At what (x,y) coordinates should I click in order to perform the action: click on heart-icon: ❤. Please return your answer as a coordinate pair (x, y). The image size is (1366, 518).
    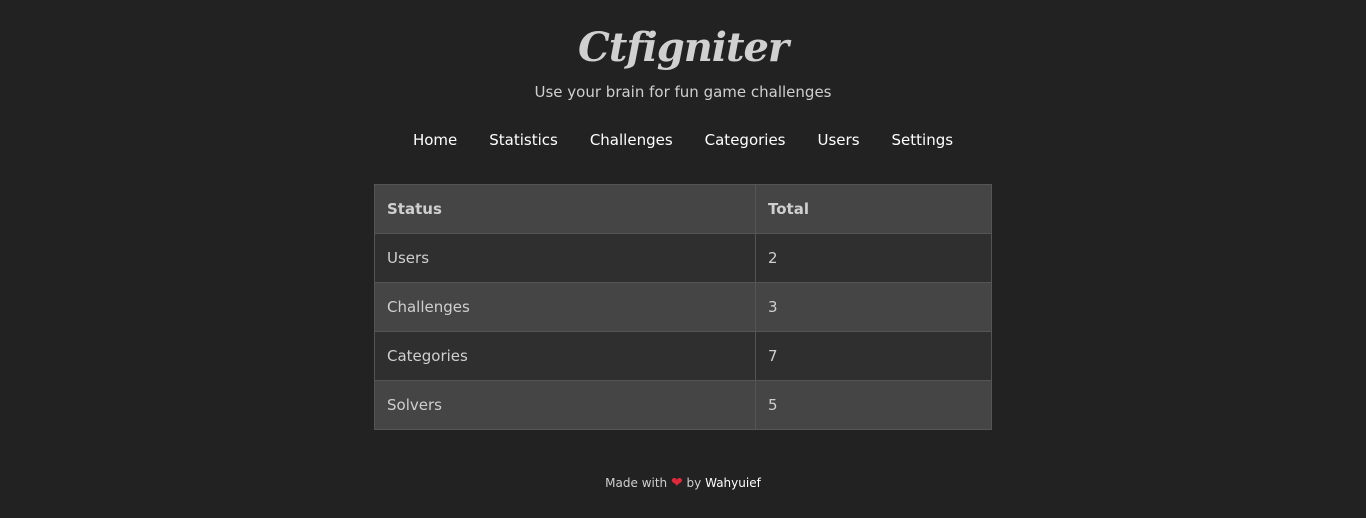
    Looking at the image, I should click on (676, 483).